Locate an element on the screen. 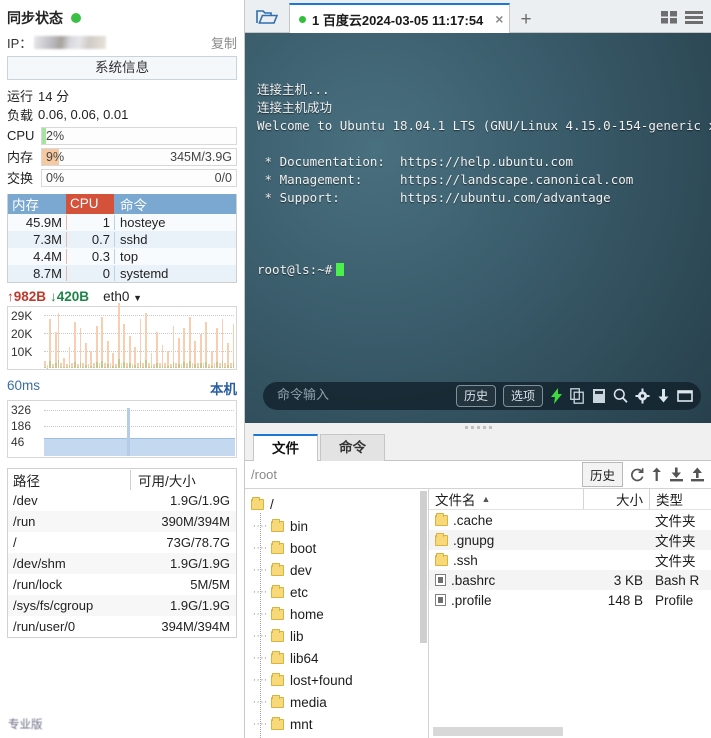 The image size is (711, 738). process-row: 45.9M 1 hosteye is located at coordinates (122, 222).